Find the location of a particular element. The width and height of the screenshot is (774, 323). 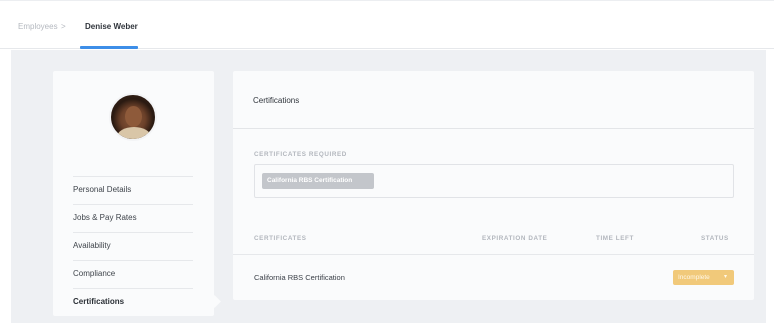

sidebar-item-compliance: Compliance is located at coordinates (133, 274).